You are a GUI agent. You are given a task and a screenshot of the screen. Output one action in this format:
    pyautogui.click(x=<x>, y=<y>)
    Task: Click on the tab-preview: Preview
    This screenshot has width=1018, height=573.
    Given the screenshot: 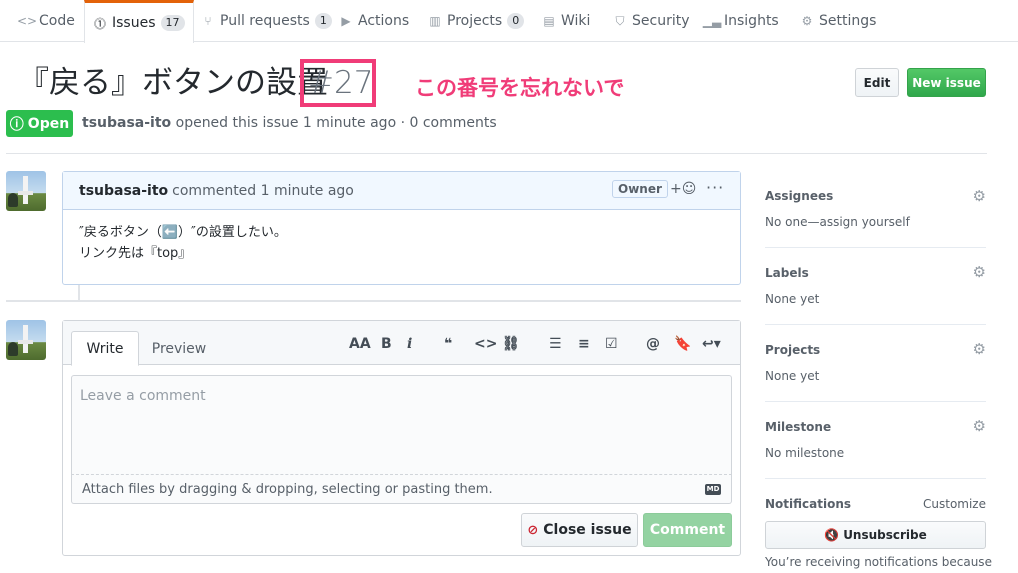 What is the action you would take?
    pyautogui.click(x=179, y=348)
    